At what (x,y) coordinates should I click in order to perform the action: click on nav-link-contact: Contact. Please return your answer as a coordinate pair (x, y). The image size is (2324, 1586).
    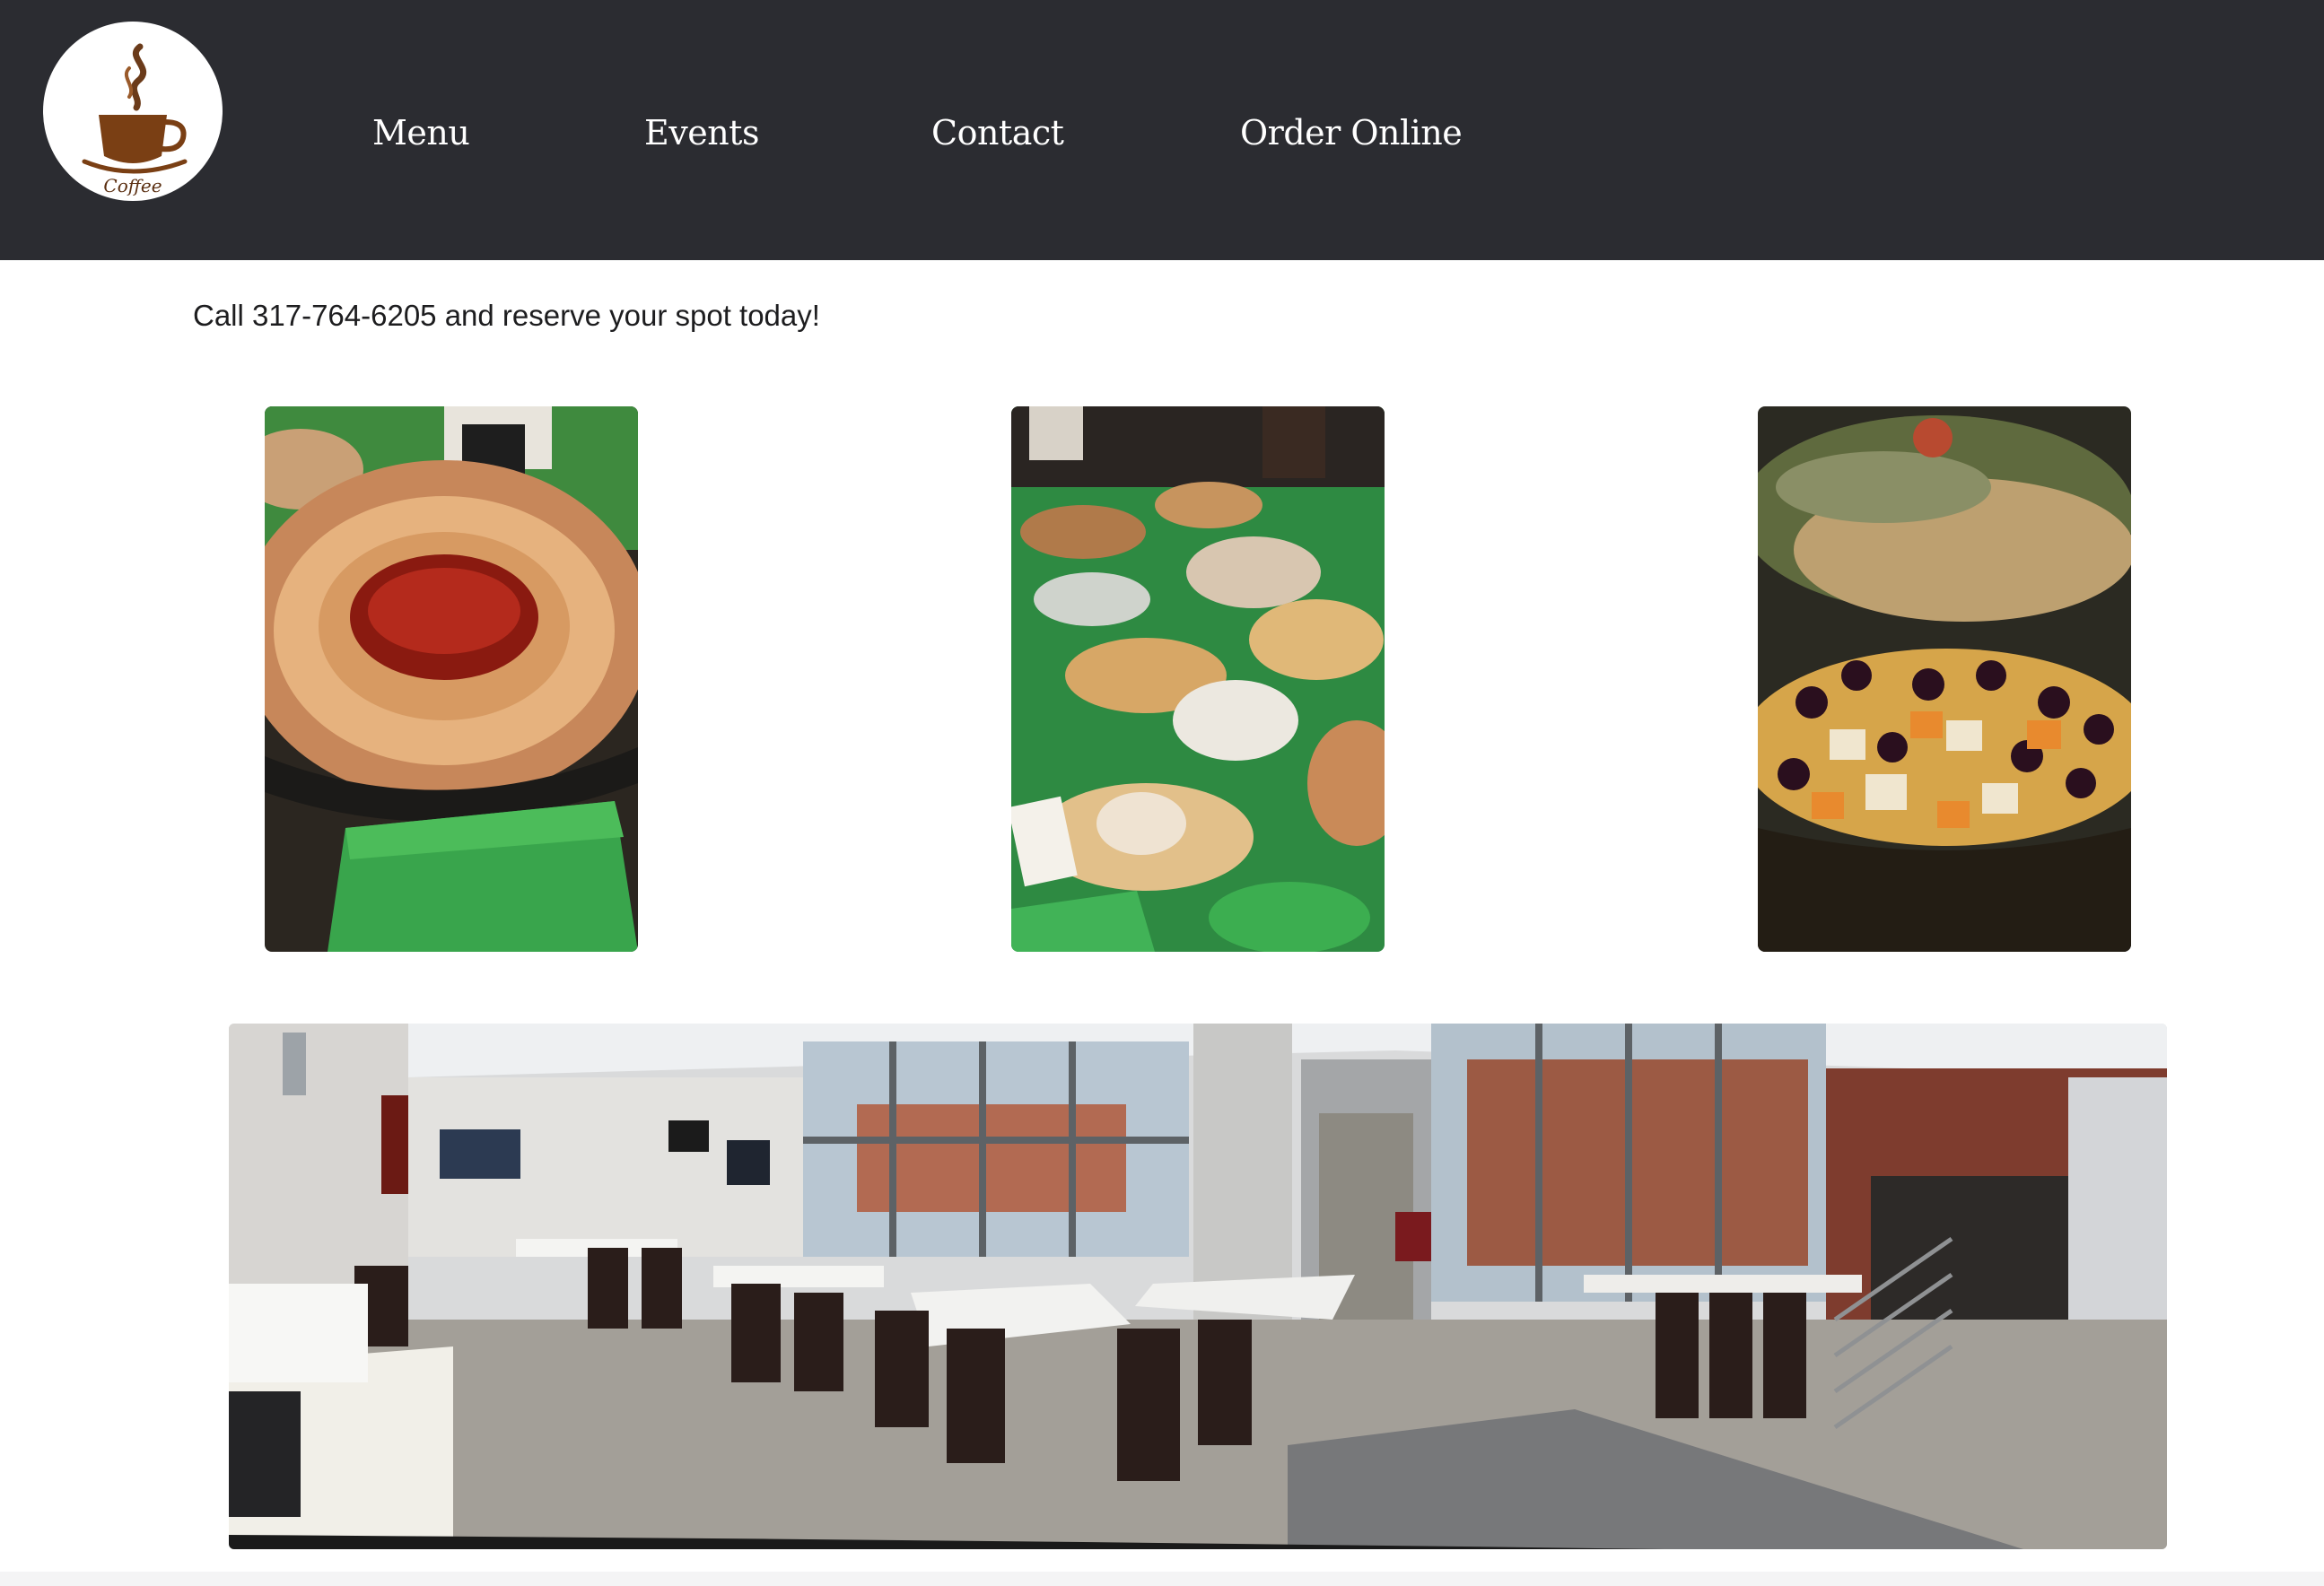
    Looking at the image, I should click on (998, 133).